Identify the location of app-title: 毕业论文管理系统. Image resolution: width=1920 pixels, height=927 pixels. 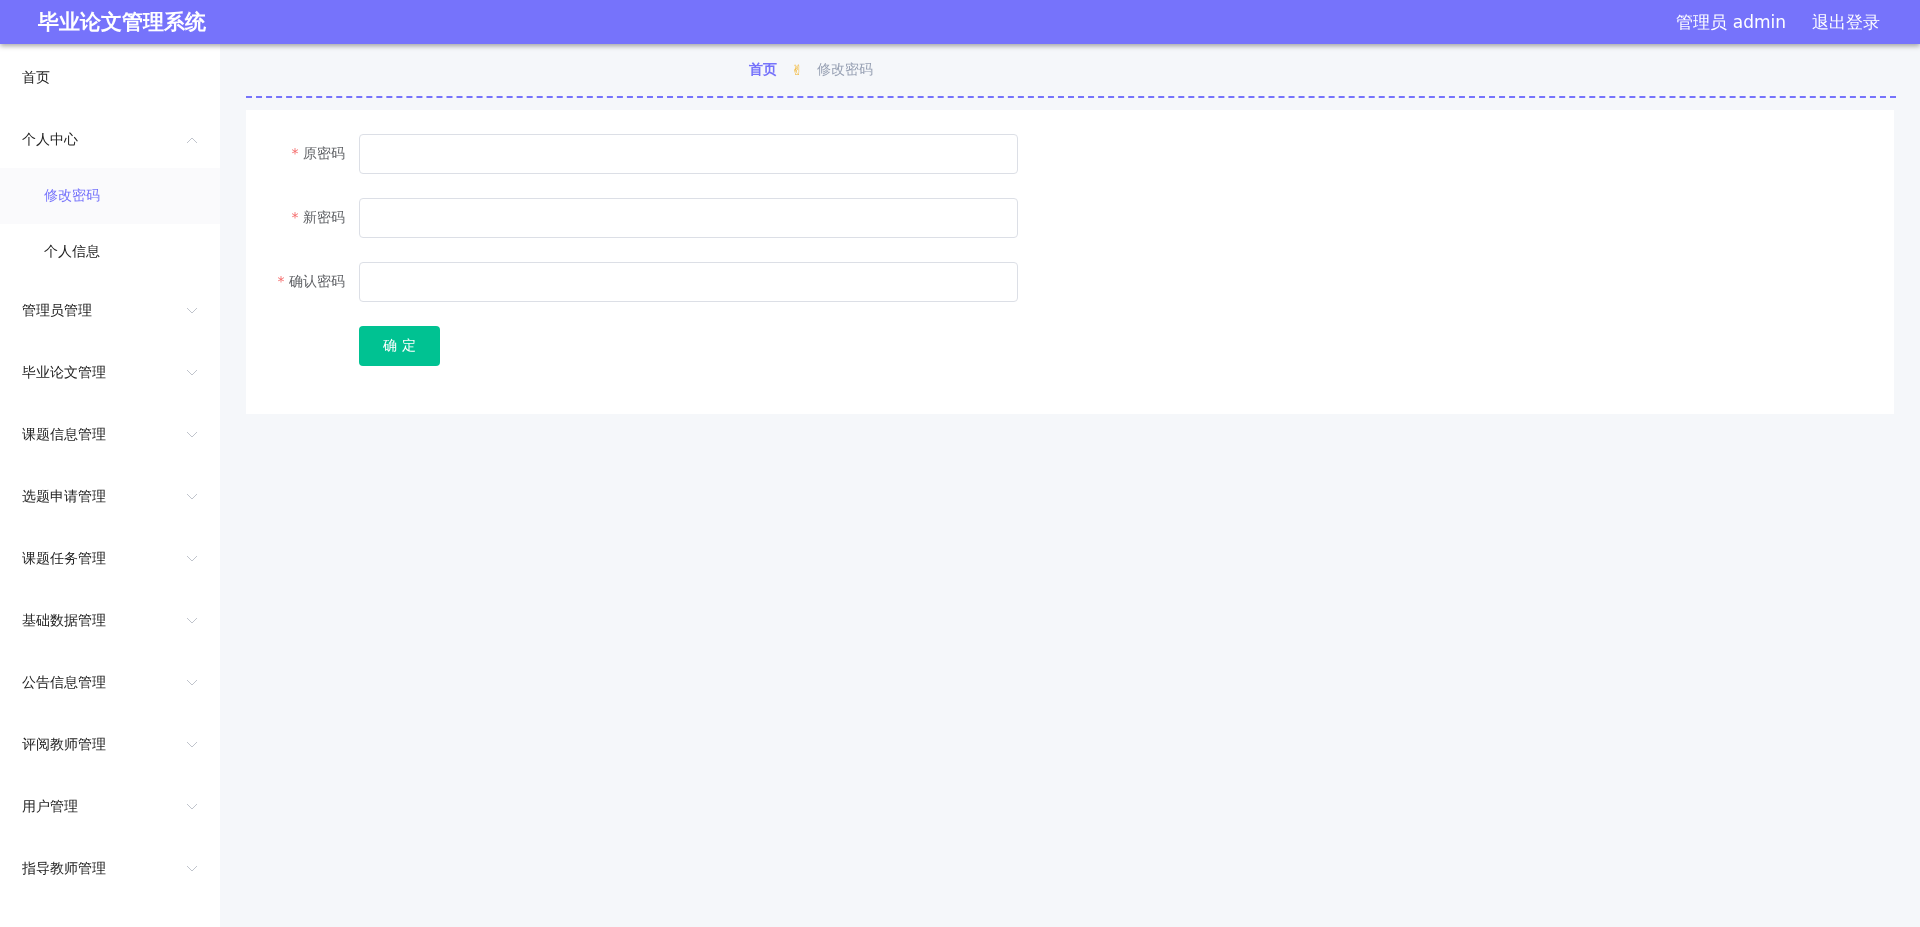
(122, 22).